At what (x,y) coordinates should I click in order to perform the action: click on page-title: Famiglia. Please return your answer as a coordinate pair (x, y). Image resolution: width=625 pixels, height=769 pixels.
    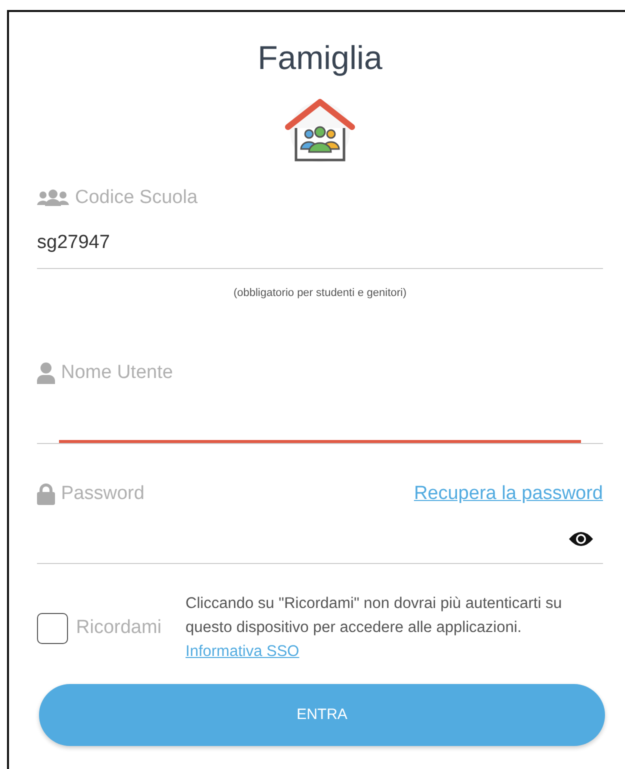
    Looking at the image, I should click on (320, 58).